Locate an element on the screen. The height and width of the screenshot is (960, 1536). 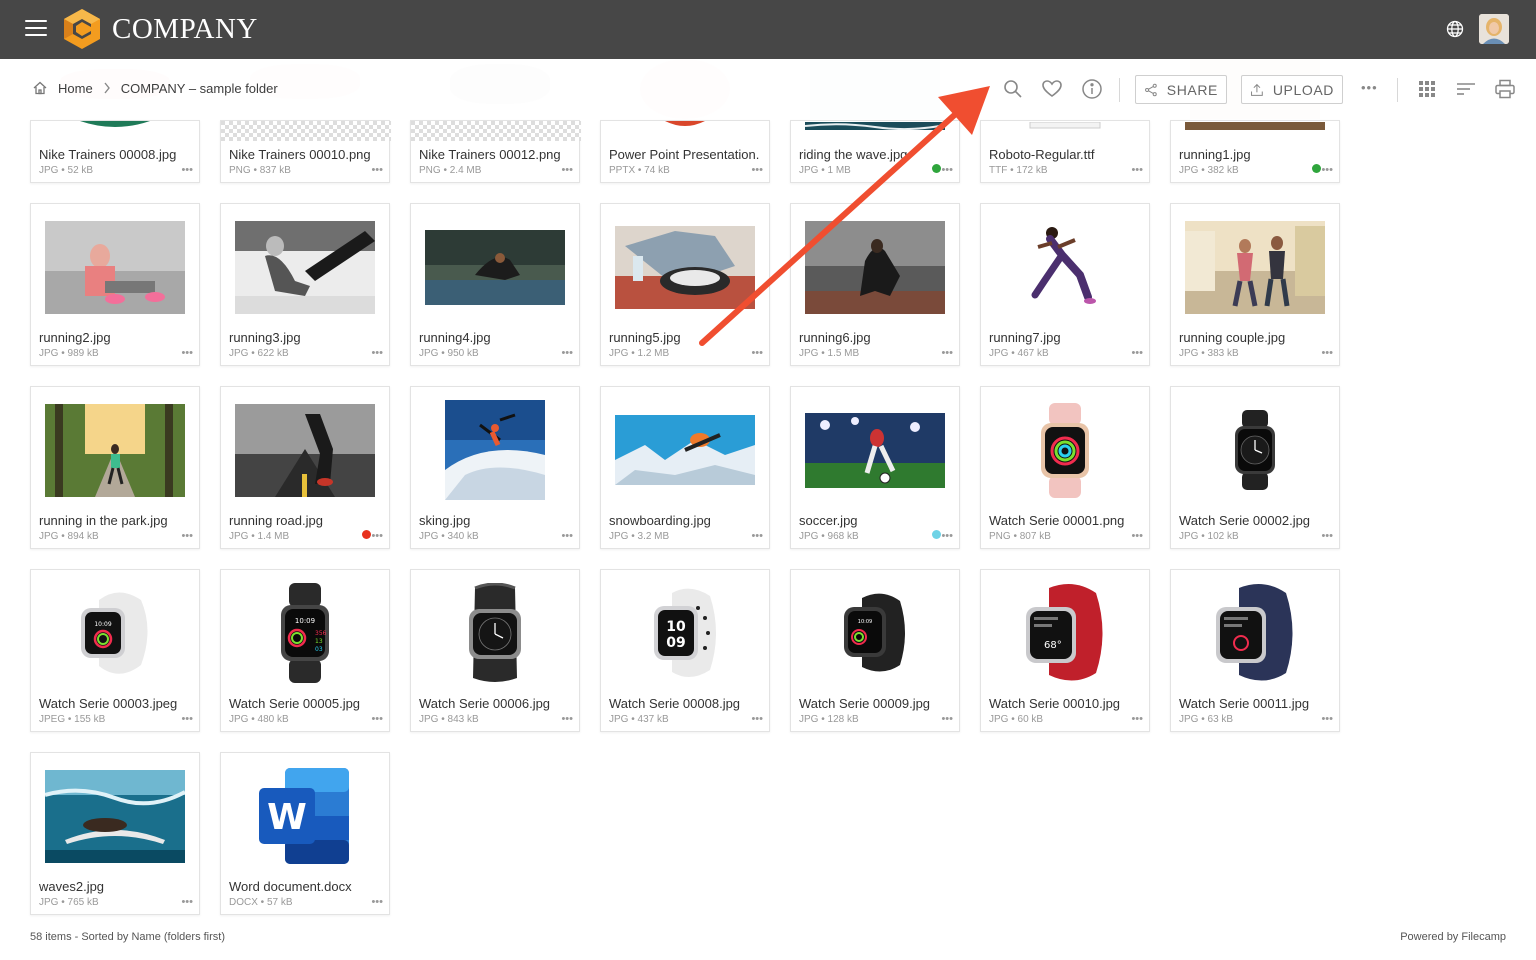
file-name: running7.jpg is located at coordinates (1064, 337).